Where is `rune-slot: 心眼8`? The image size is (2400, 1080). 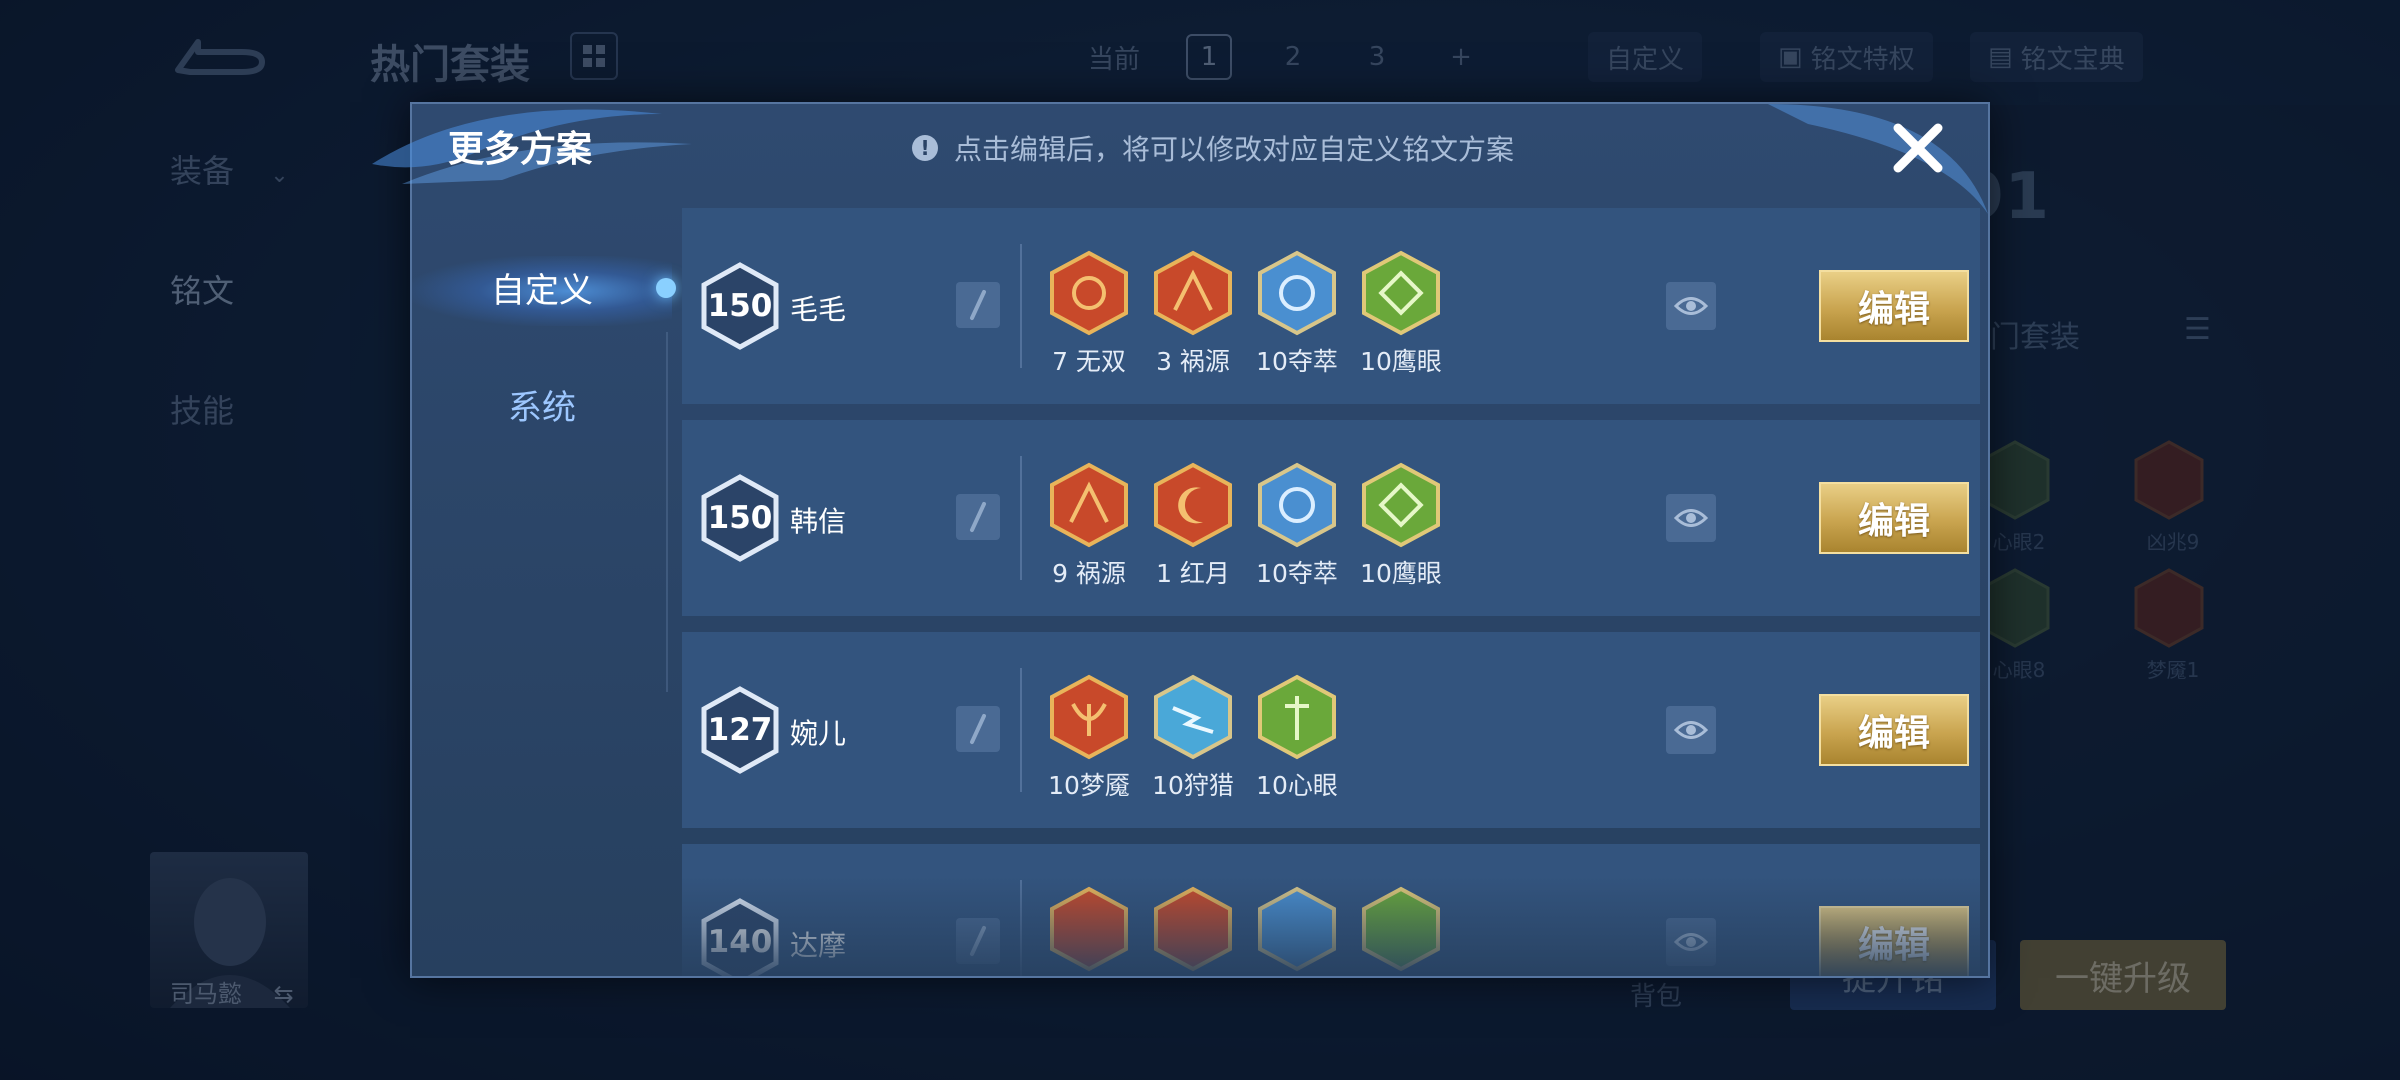 rune-slot: 心眼8 is located at coordinates (2015, 625).